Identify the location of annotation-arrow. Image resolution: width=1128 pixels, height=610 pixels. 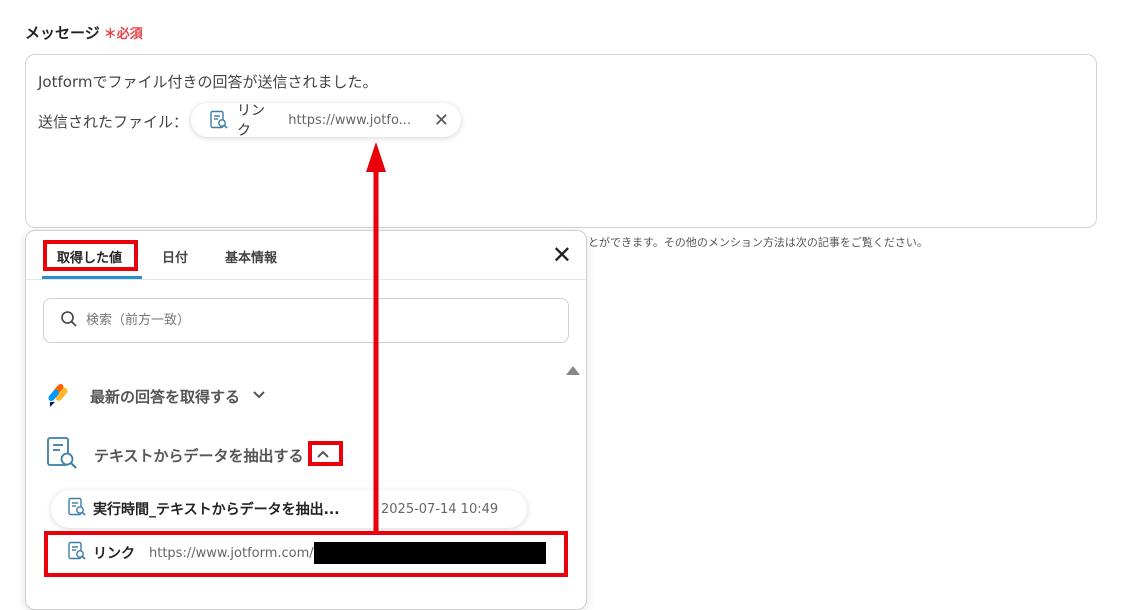
(376, 337).